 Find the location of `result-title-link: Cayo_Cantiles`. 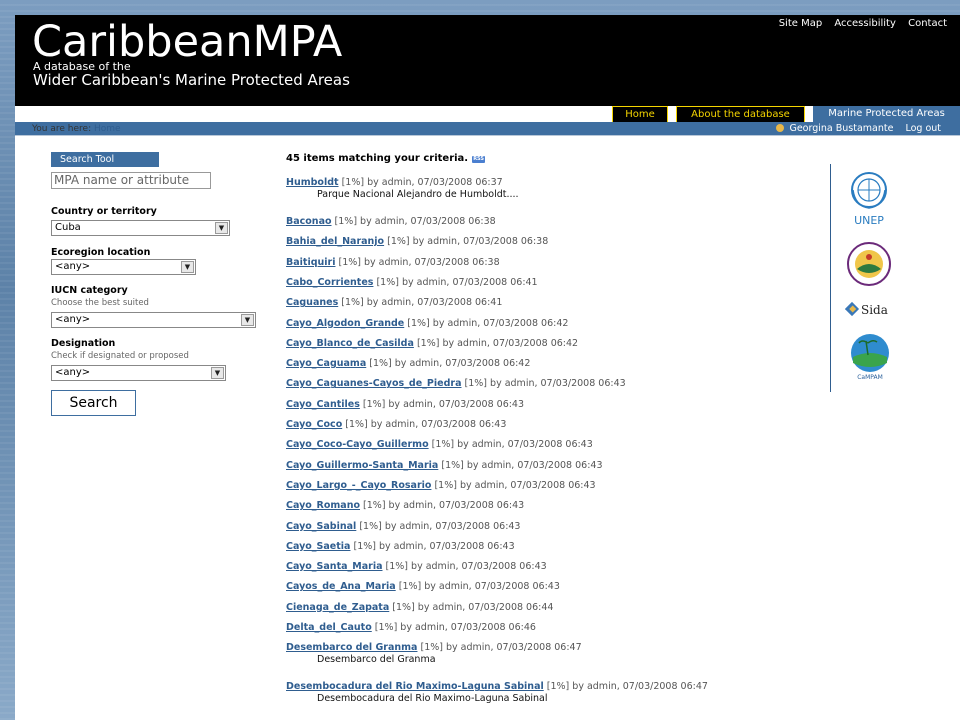

result-title-link: Cayo_Cantiles is located at coordinates (323, 404).